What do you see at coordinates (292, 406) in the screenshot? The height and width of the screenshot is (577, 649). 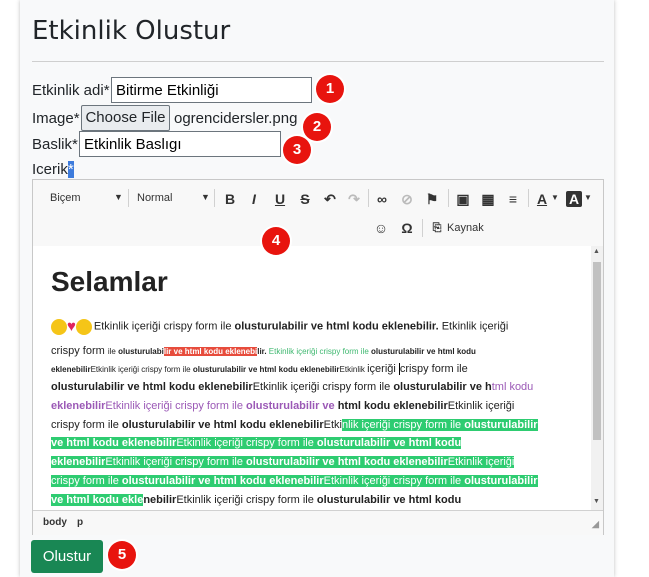 I see `text: olusturulabilir ve` at bounding box center [292, 406].